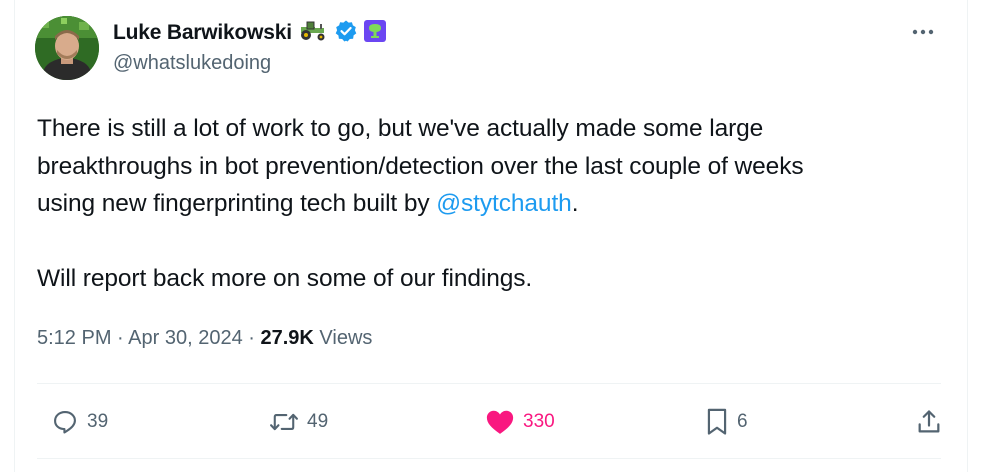 The image size is (992, 472). What do you see at coordinates (742, 421) in the screenshot?
I see `bookmark-count: 6` at bounding box center [742, 421].